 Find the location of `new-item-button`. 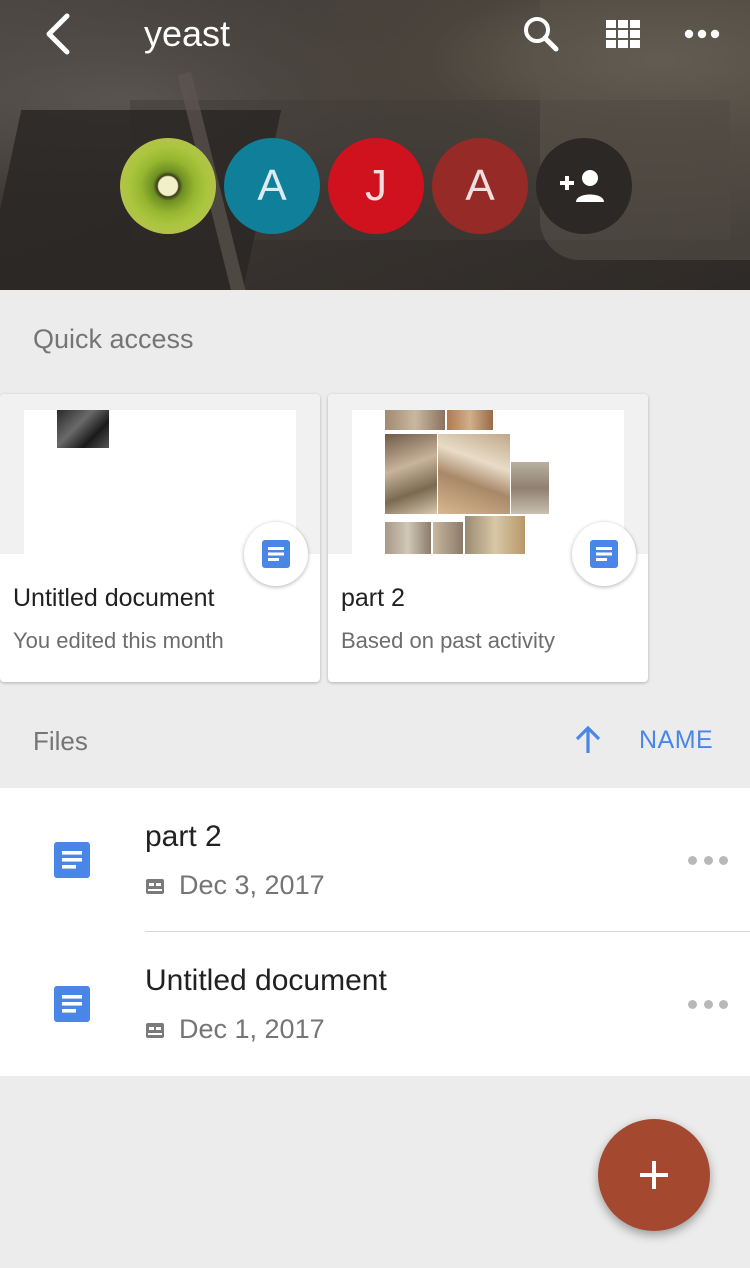

new-item-button is located at coordinates (654, 1175).